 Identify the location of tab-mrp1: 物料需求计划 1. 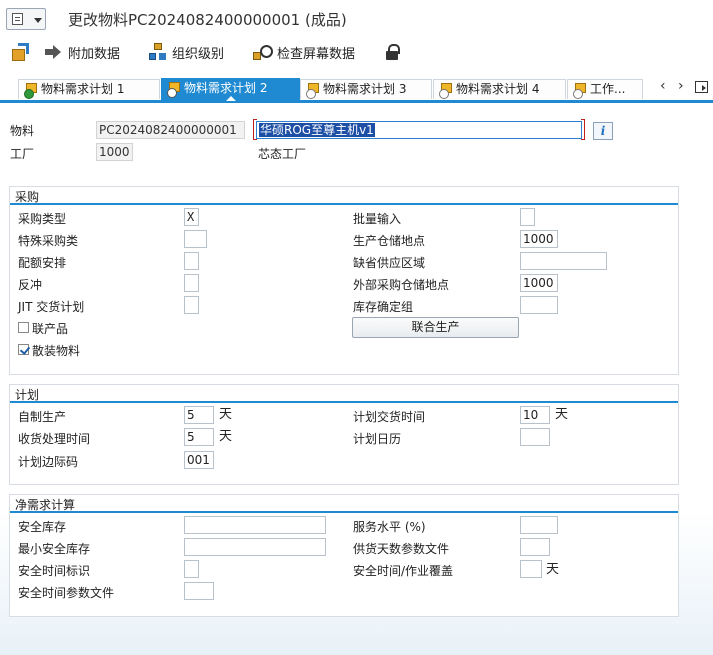
(89, 89).